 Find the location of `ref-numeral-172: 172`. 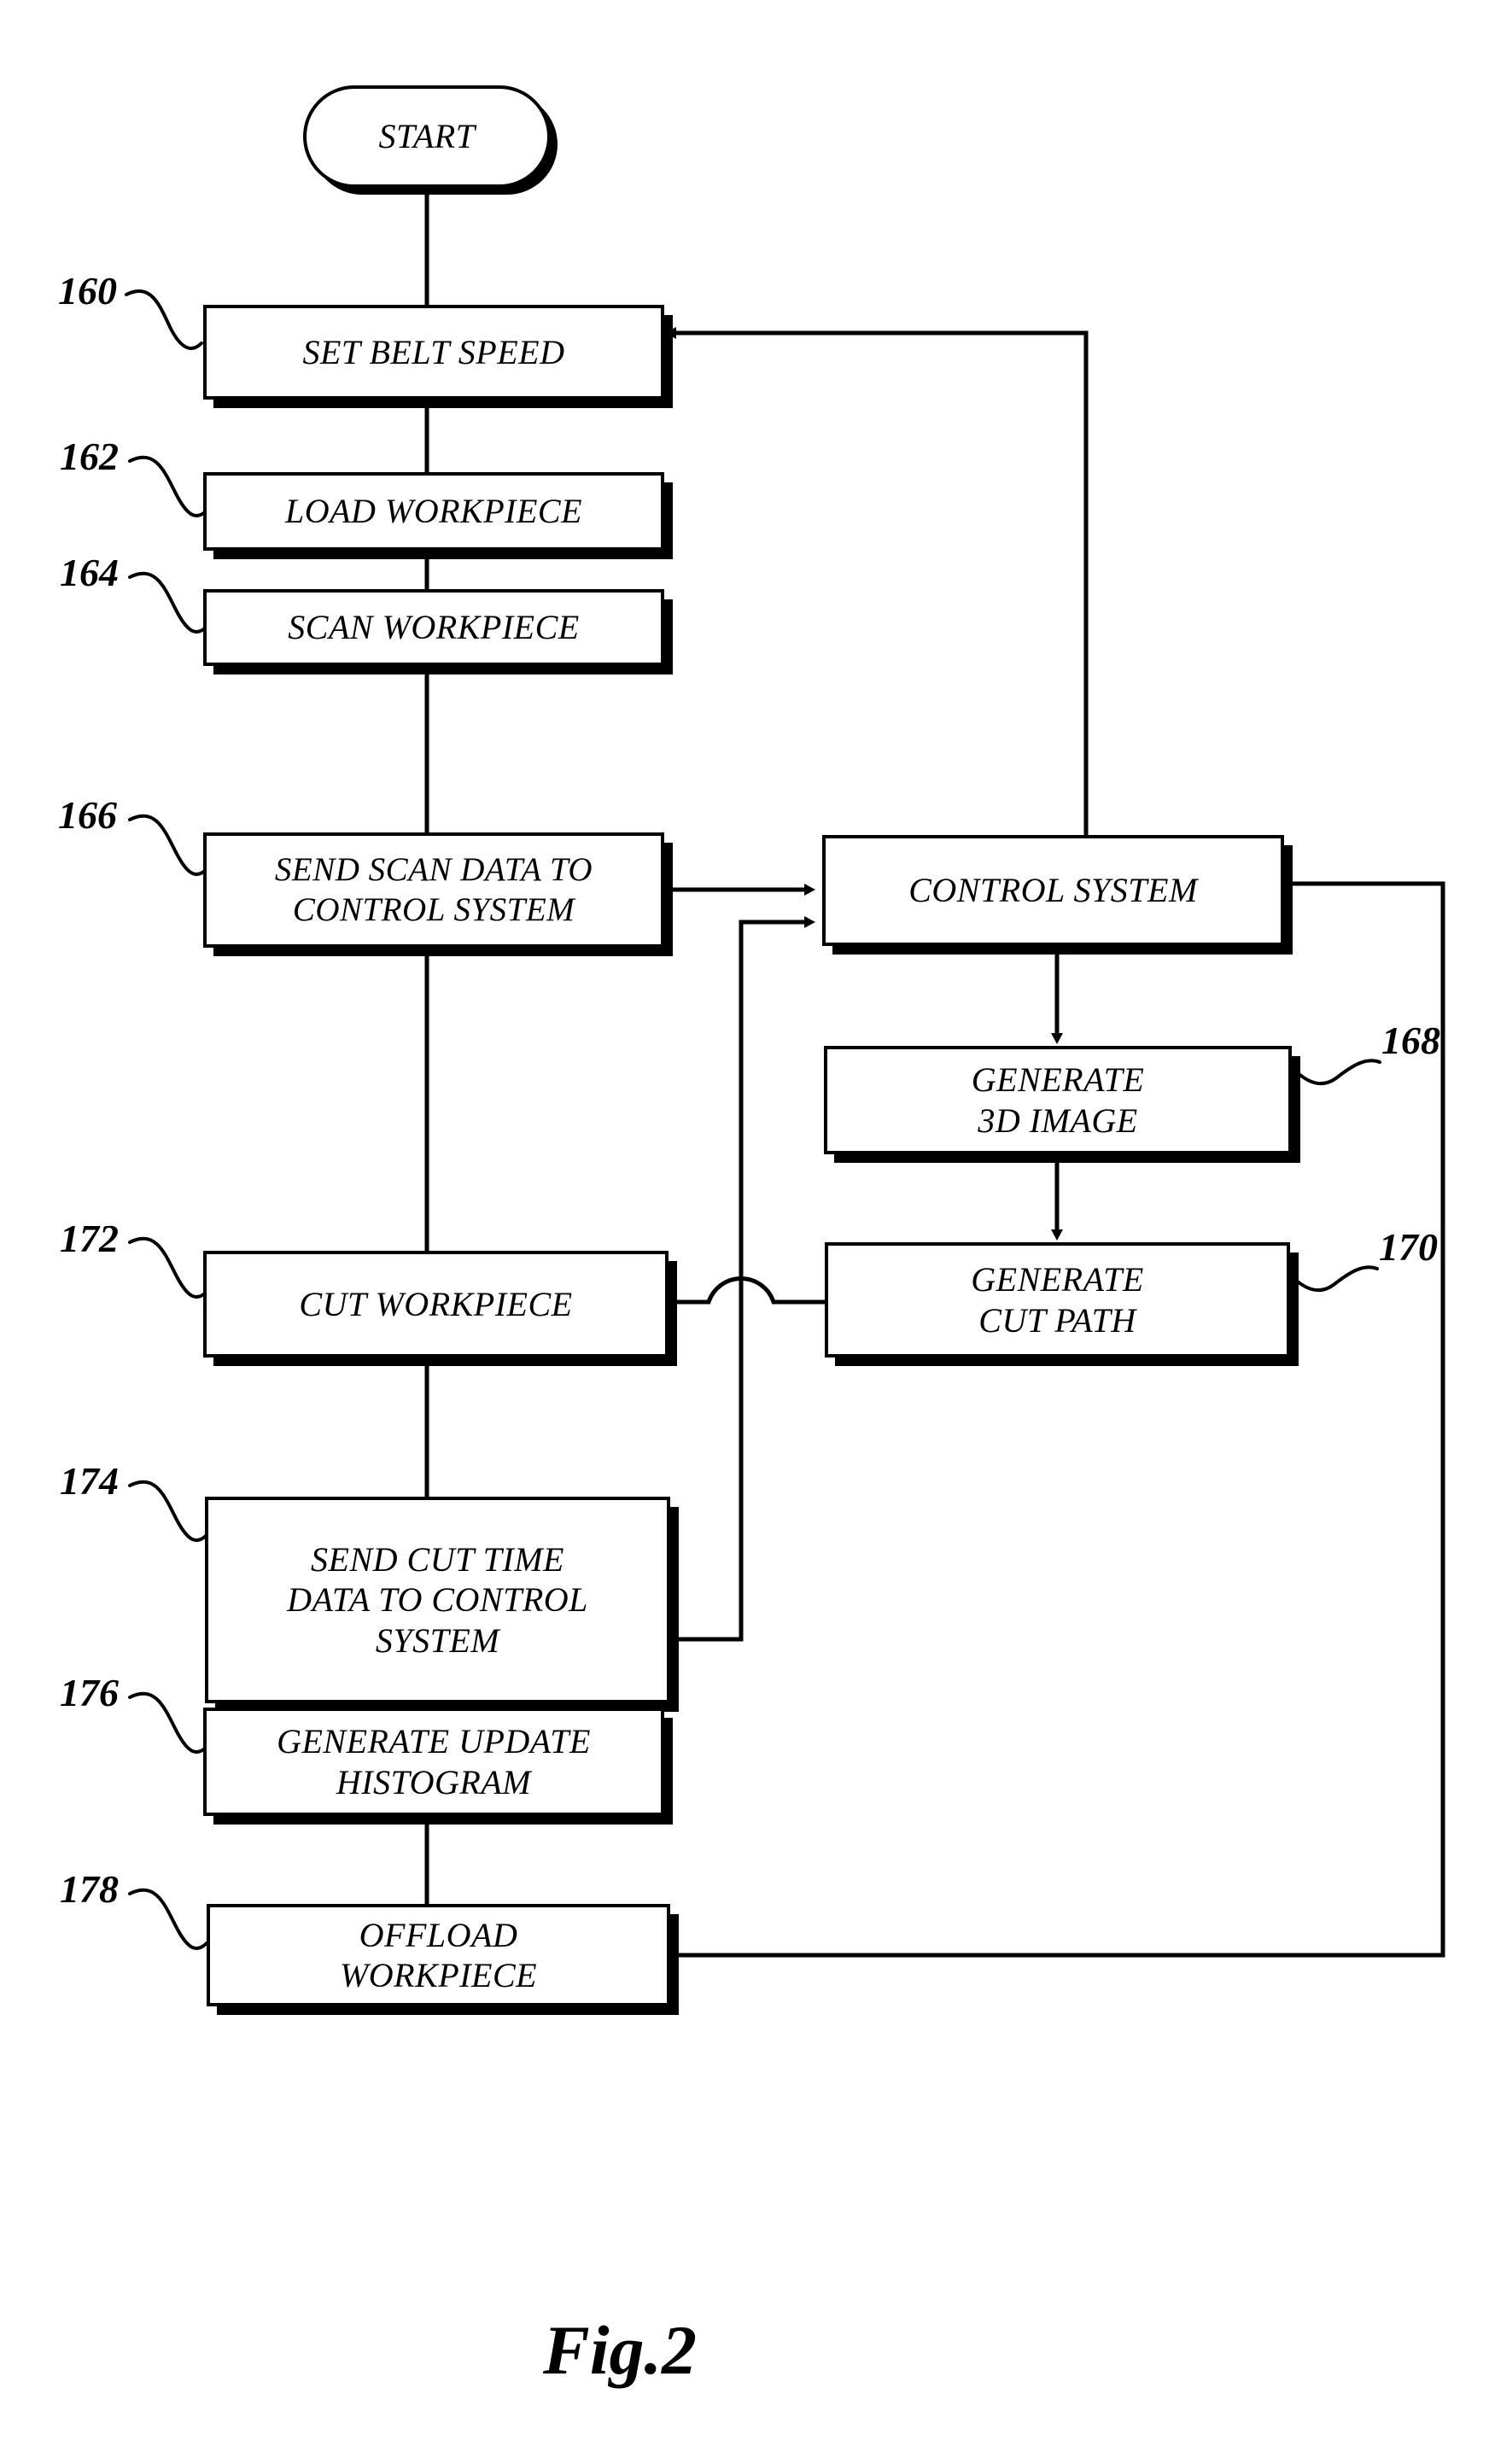

ref-numeral-172: 172 is located at coordinates (89, 1238).